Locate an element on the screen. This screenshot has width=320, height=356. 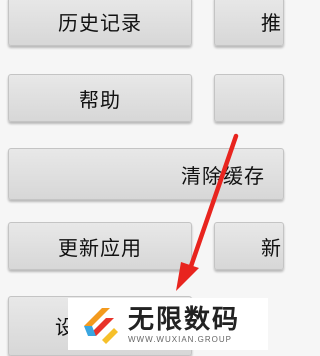
right-update-button-label: 新 is located at coordinates (271, 247).